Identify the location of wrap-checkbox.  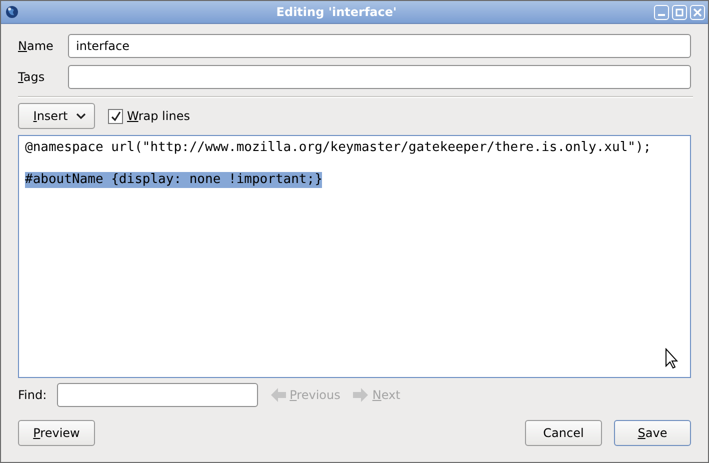
(115, 116).